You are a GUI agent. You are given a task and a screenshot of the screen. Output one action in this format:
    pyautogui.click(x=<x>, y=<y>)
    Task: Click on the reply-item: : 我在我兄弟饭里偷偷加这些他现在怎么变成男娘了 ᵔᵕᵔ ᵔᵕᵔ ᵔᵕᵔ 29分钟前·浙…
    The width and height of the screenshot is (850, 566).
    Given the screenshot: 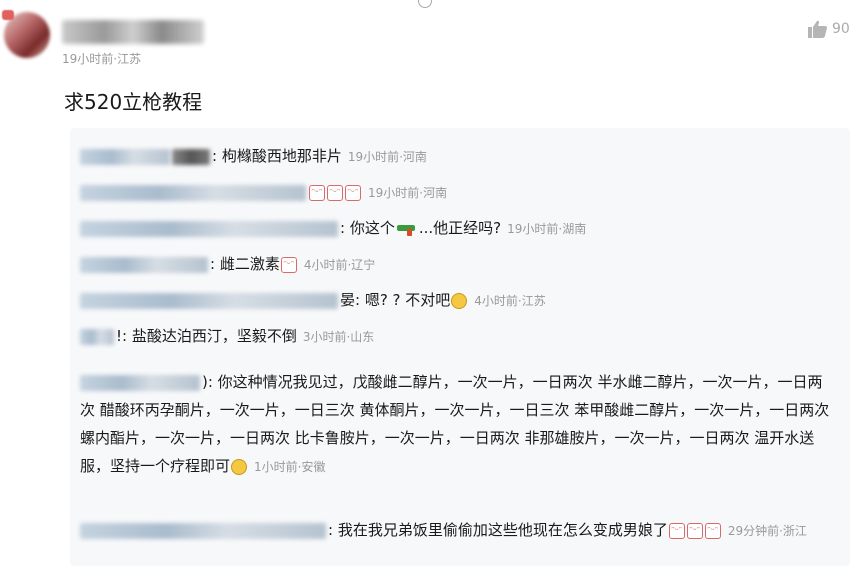 What is the action you would take?
    pyautogui.click(x=460, y=530)
    